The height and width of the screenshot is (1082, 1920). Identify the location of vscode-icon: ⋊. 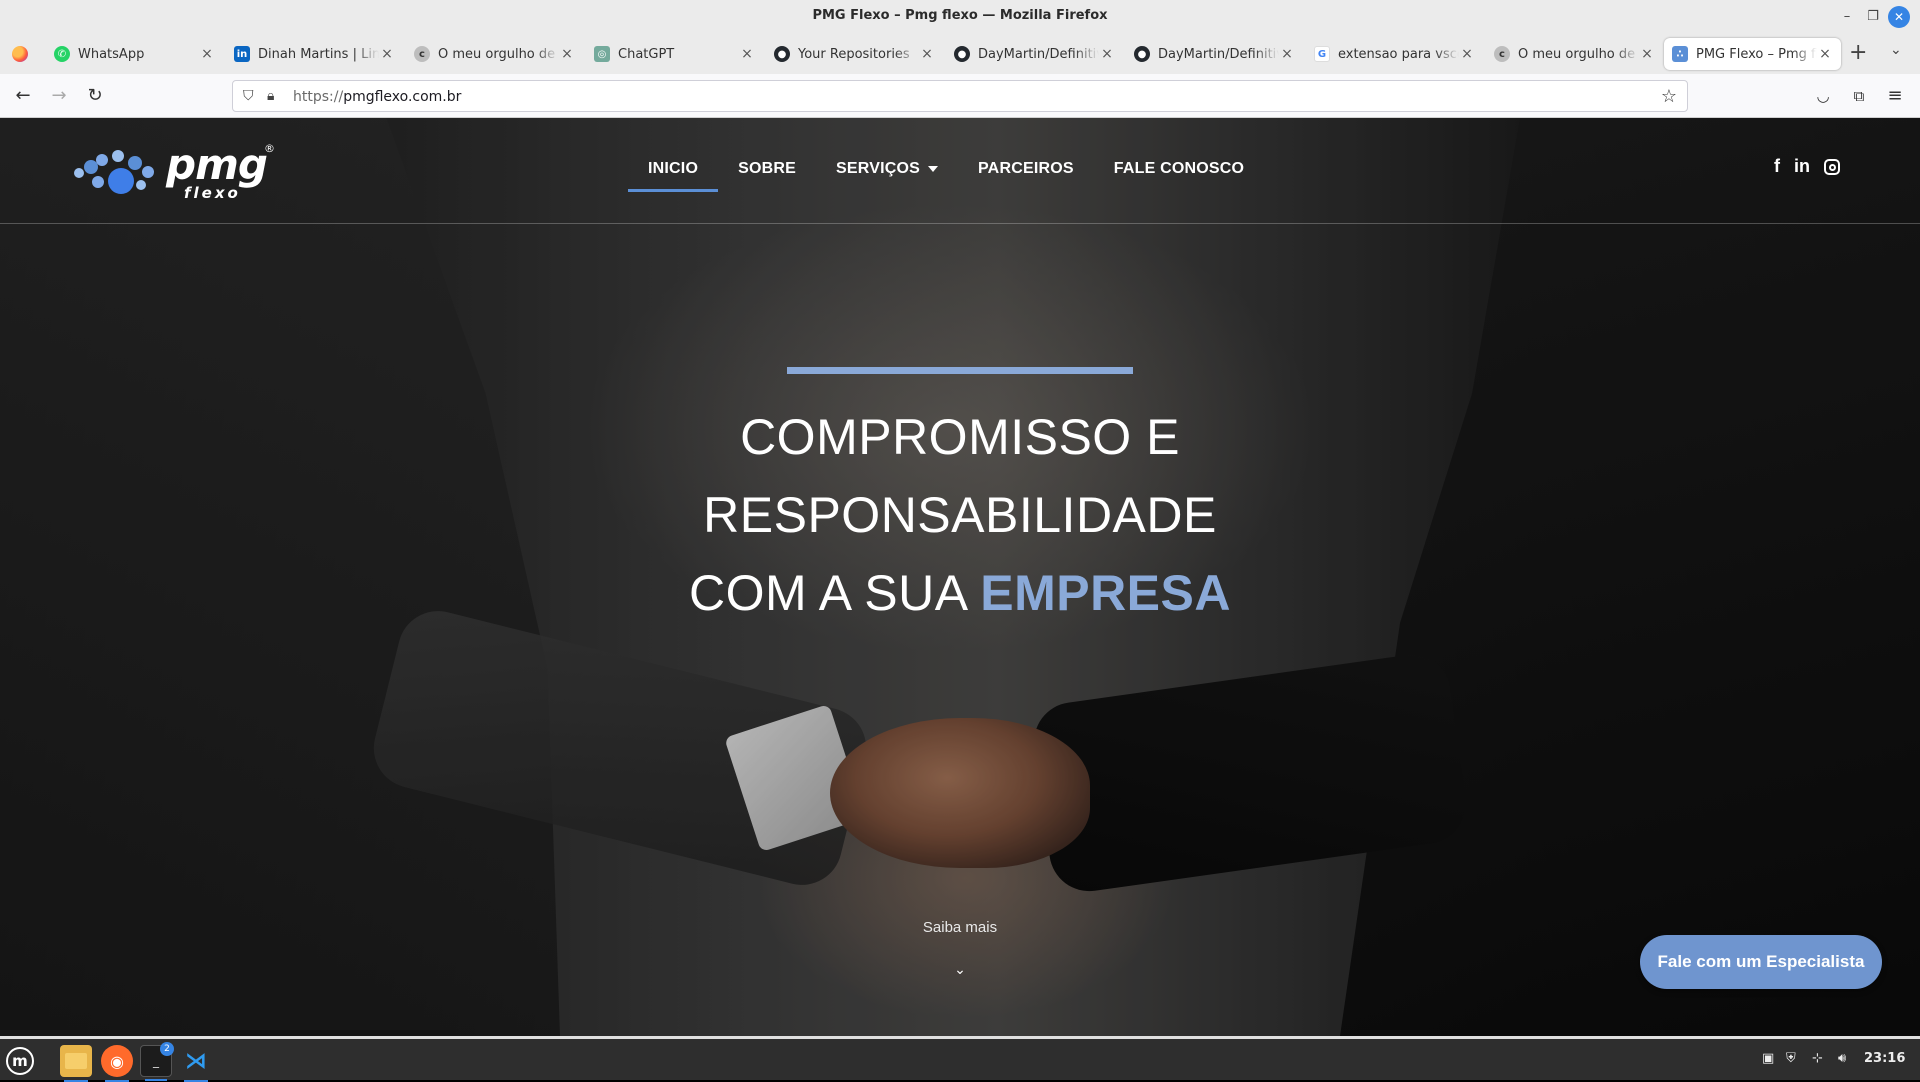
(196, 1063).